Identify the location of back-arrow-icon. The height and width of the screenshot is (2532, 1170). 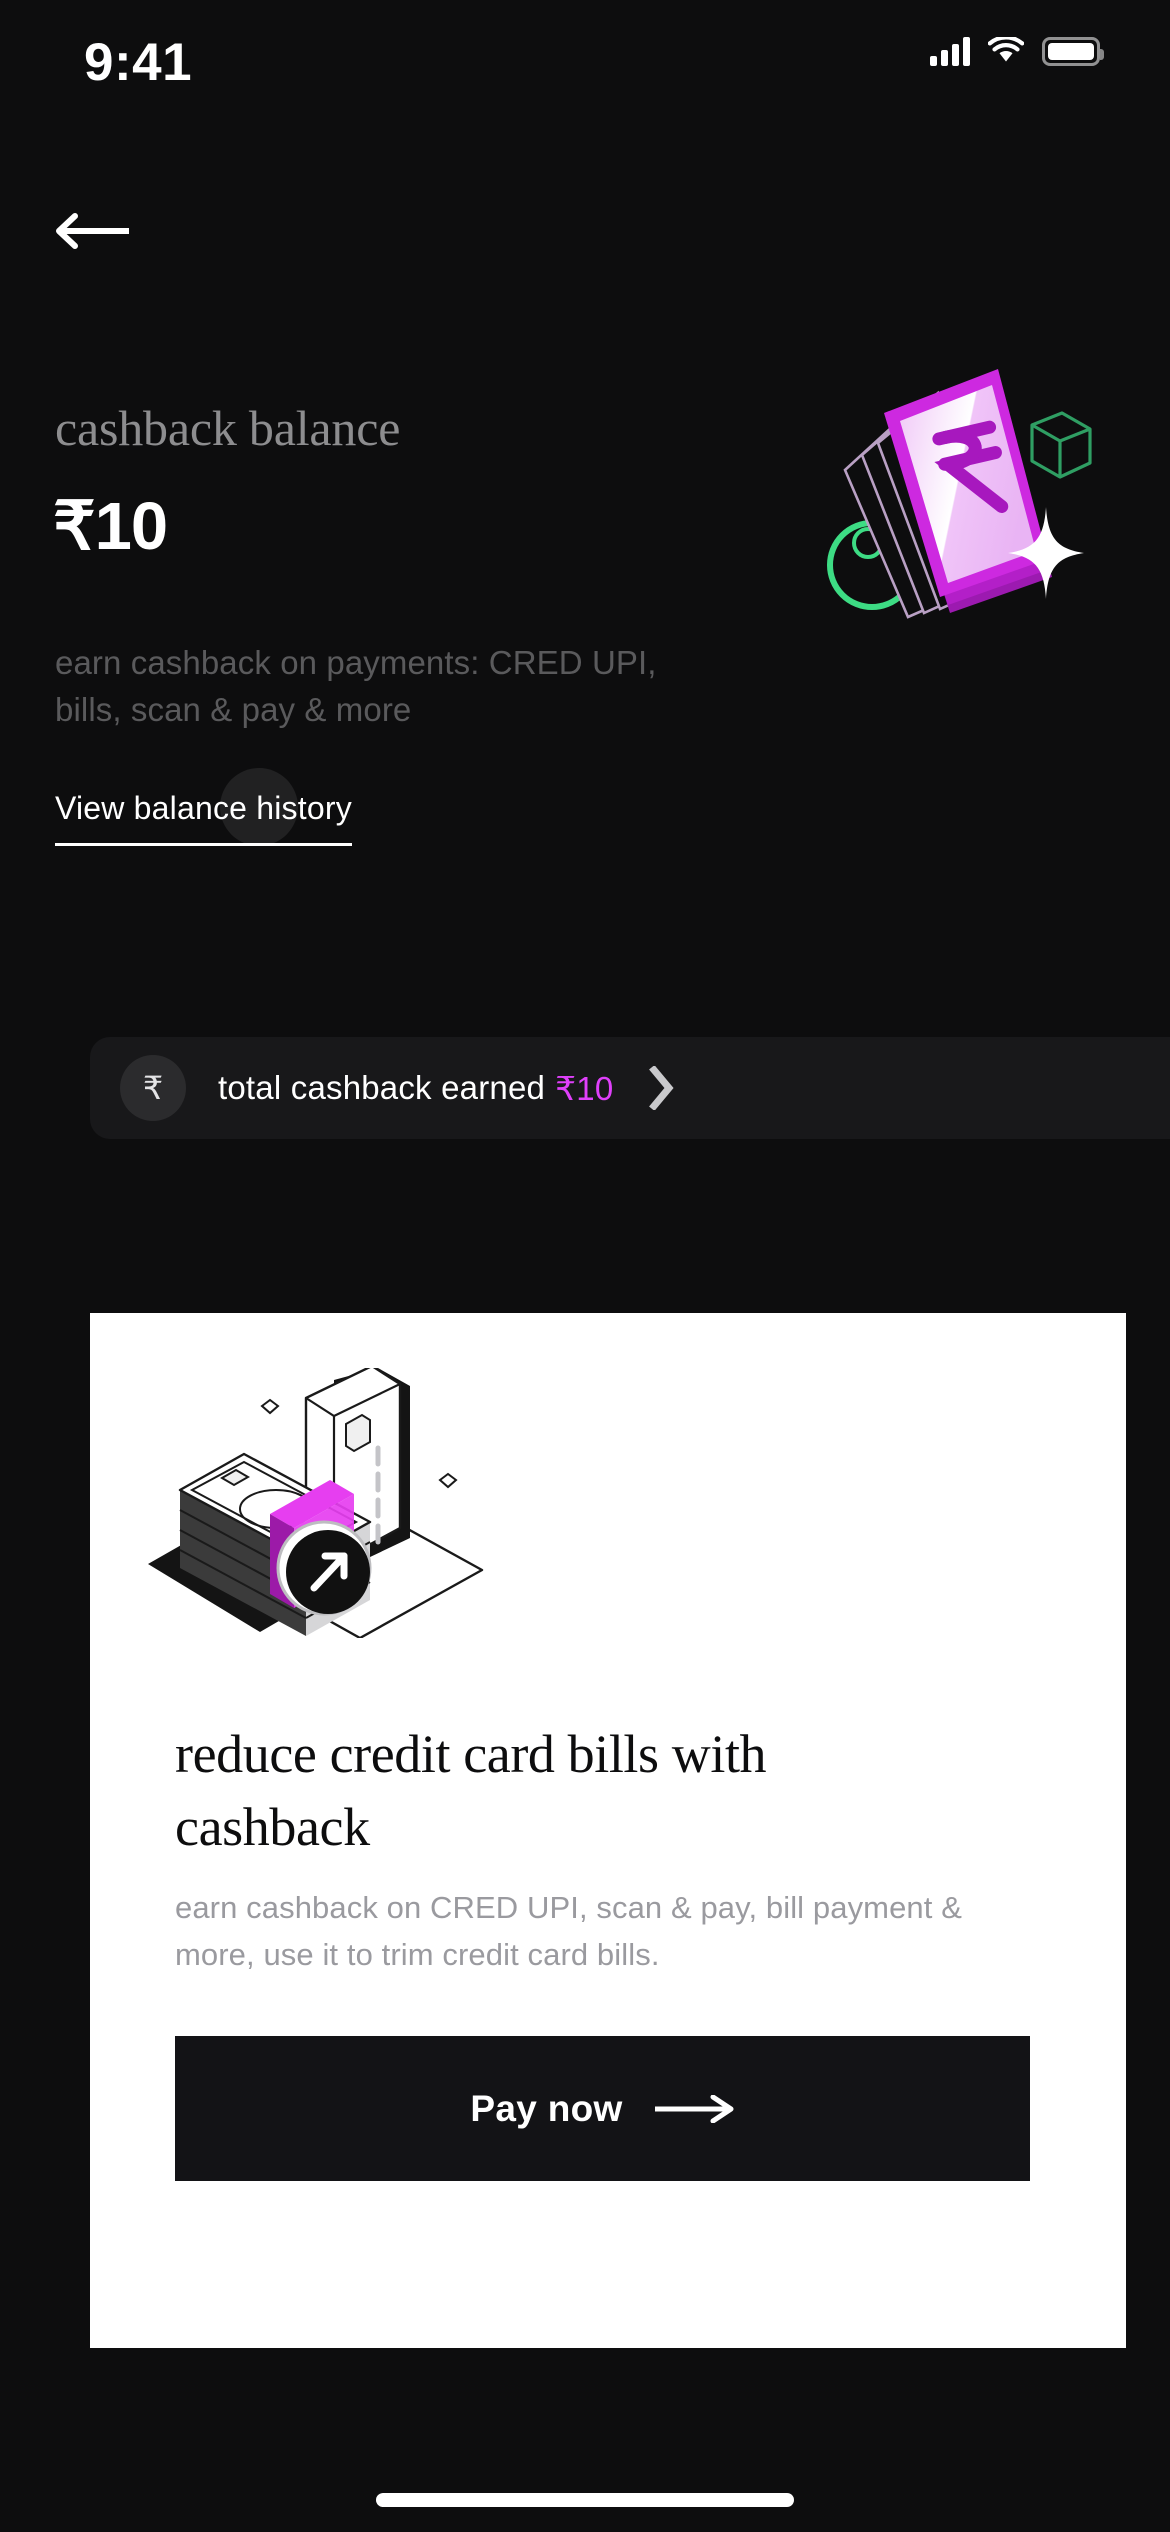
(92, 231).